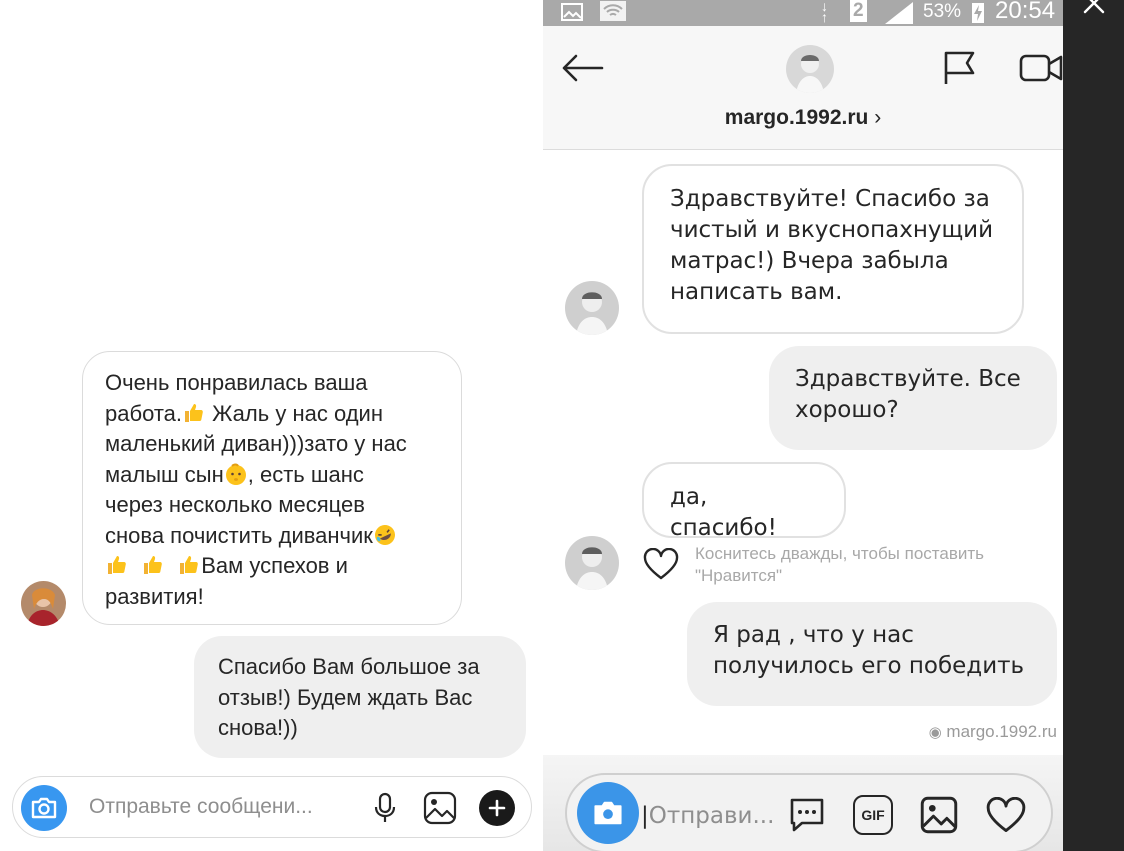 Image resolution: width=1124 pixels, height=851 pixels. Describe the element at coordinates (830, 199) in the screenshot. I see `message-line: Здравствуйте! Спасибо за` at that location.